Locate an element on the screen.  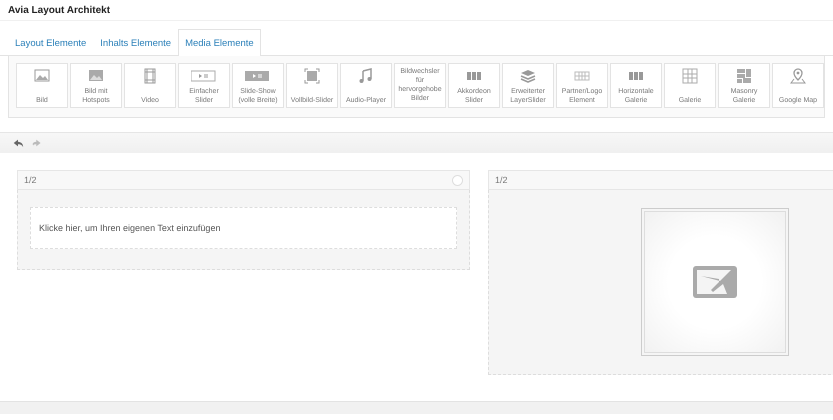
undo-icon is located at coordinates (18, 143).